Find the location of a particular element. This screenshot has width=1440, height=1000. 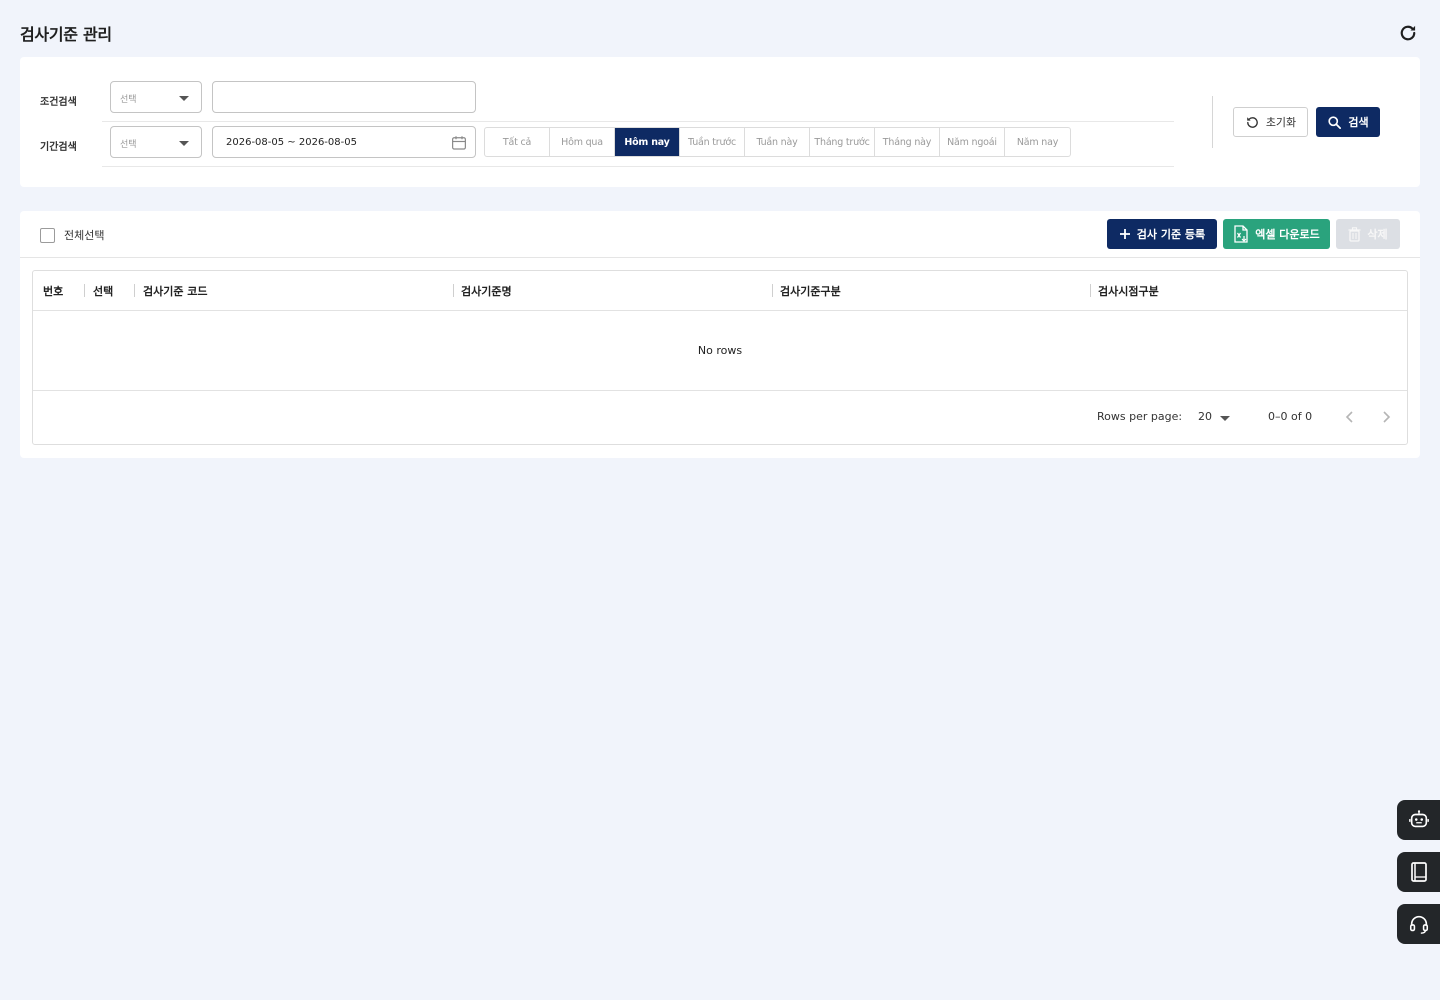

chatbot-button is located at coordinates (1418, 820).